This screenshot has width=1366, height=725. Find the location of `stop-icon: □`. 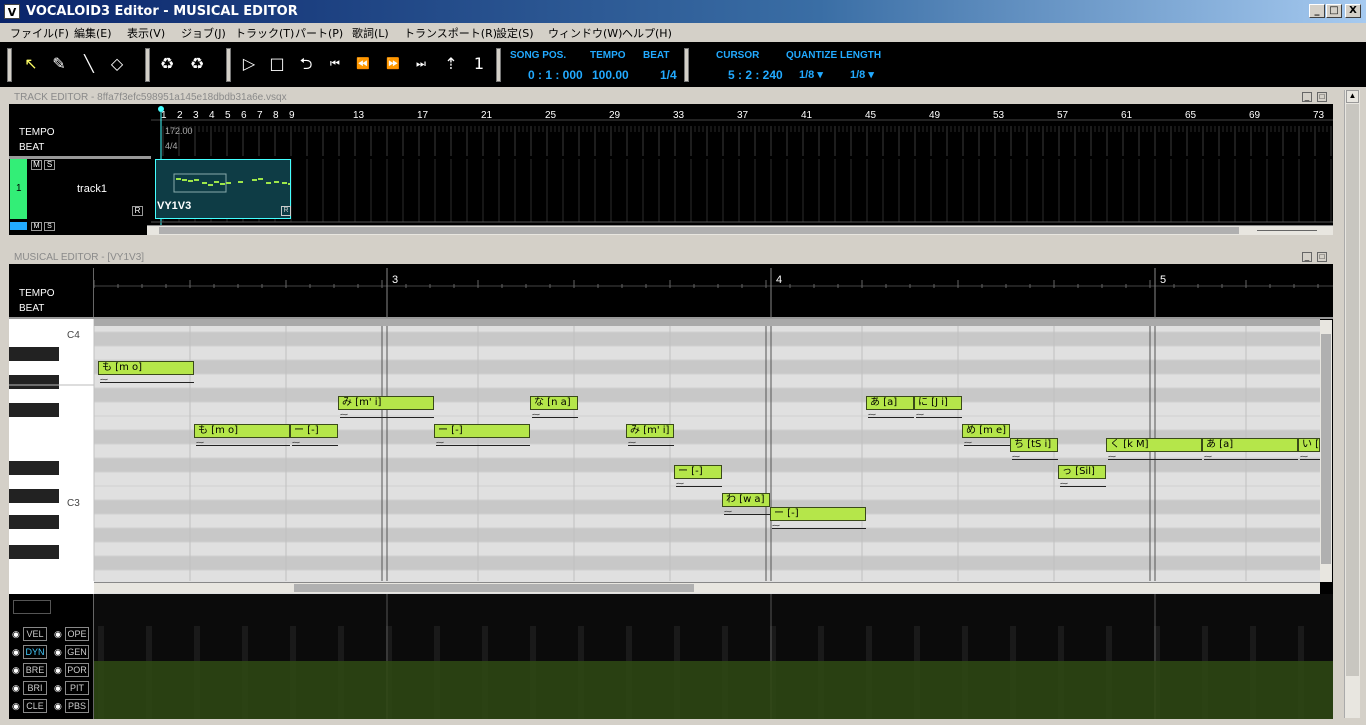

stop-icon: □ is located at coordinates (277, 64).